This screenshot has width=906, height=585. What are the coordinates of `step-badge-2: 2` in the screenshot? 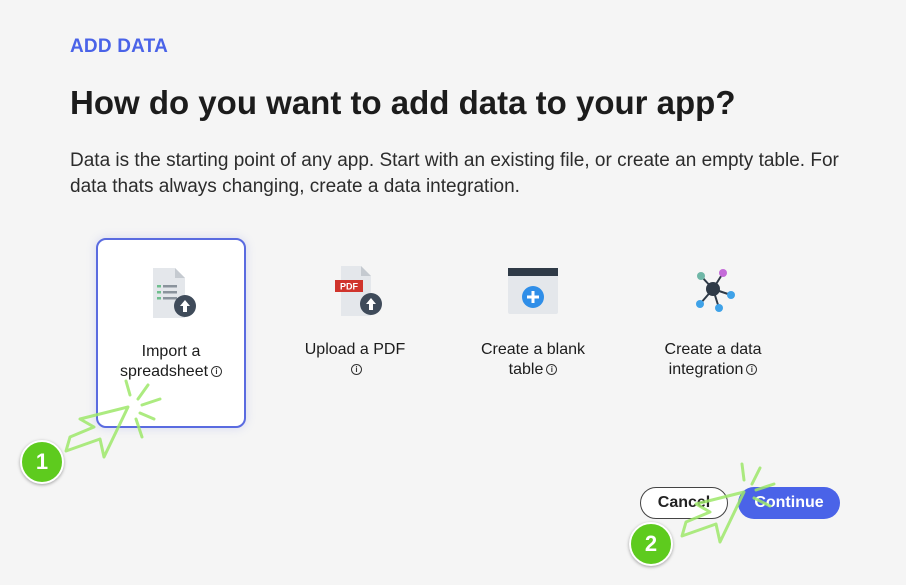 It's located at (651, 544).